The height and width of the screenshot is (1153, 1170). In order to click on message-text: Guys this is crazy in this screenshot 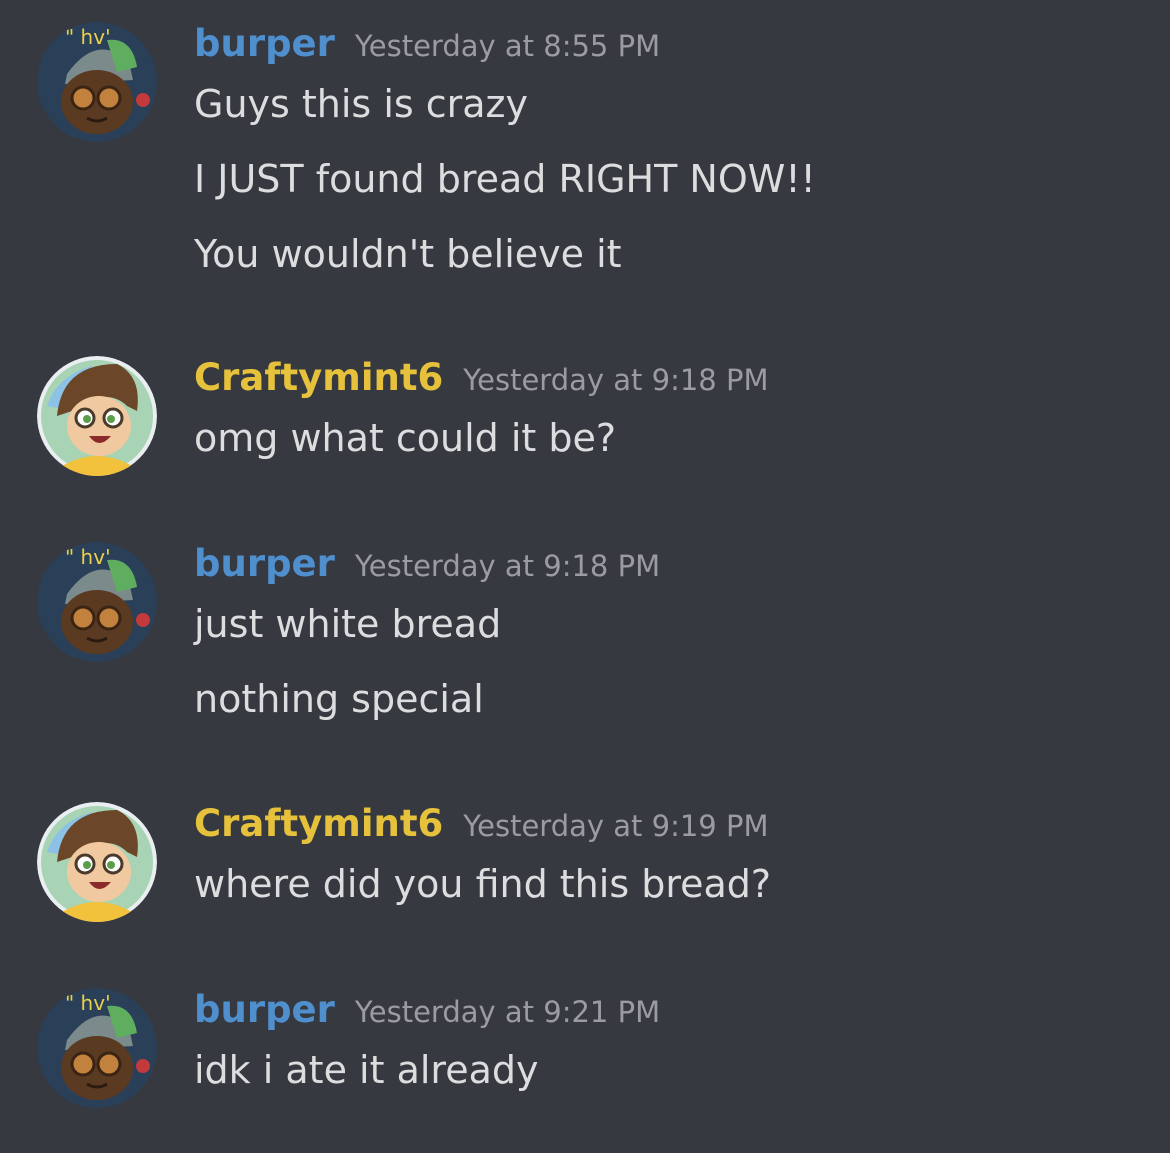, I will do `click(361, 104)`.